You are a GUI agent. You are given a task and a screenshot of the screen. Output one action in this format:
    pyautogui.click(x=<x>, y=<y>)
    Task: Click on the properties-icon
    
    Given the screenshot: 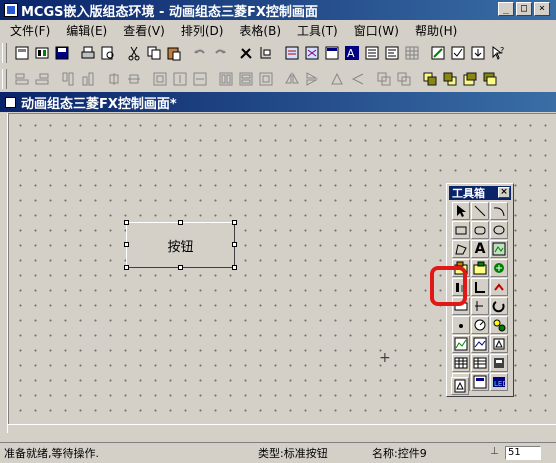 What is the action you would take?
    pyautogui.click(x=265, y=53)
    